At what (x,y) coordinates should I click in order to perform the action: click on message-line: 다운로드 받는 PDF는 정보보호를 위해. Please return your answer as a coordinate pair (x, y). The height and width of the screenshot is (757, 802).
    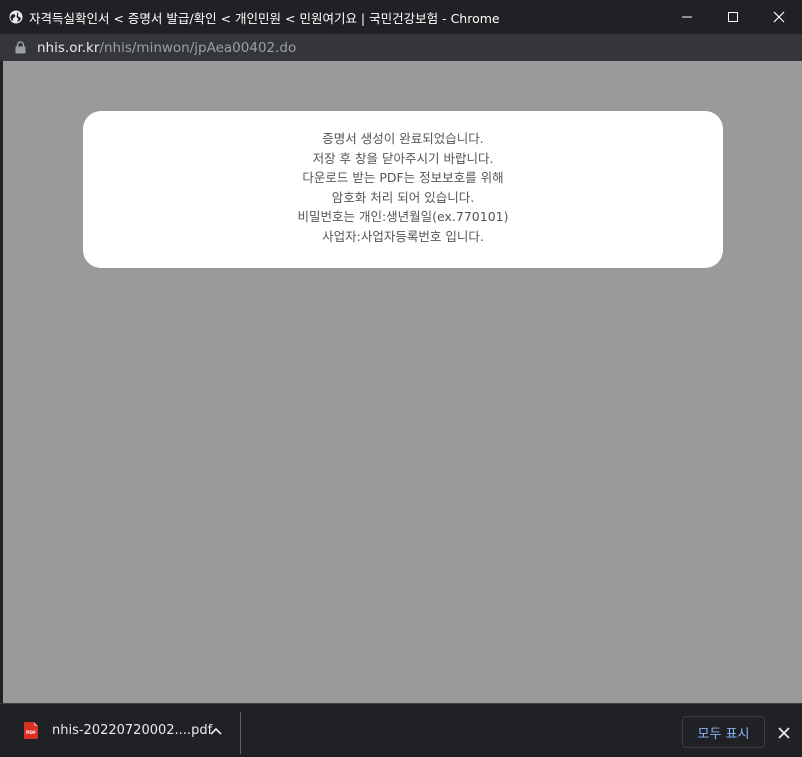
    Looking at the image, I should click on (403, 178).